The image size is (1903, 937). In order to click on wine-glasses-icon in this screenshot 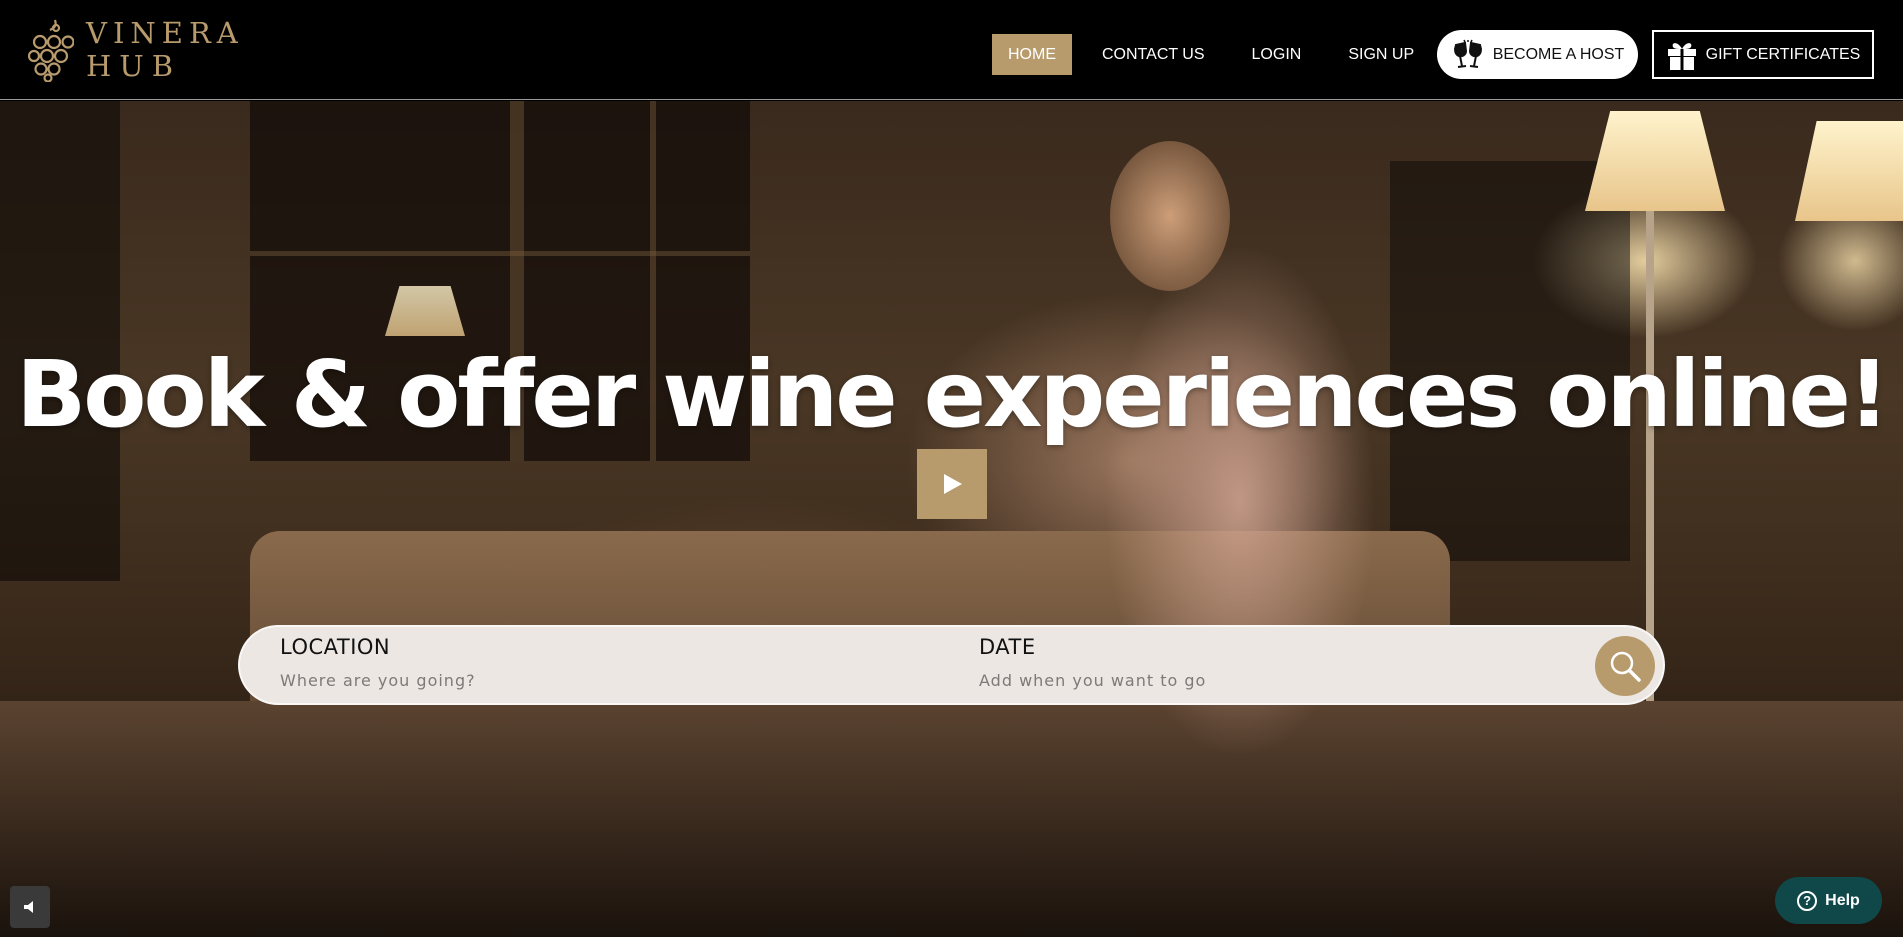, I will do `click(1467, 53)`.